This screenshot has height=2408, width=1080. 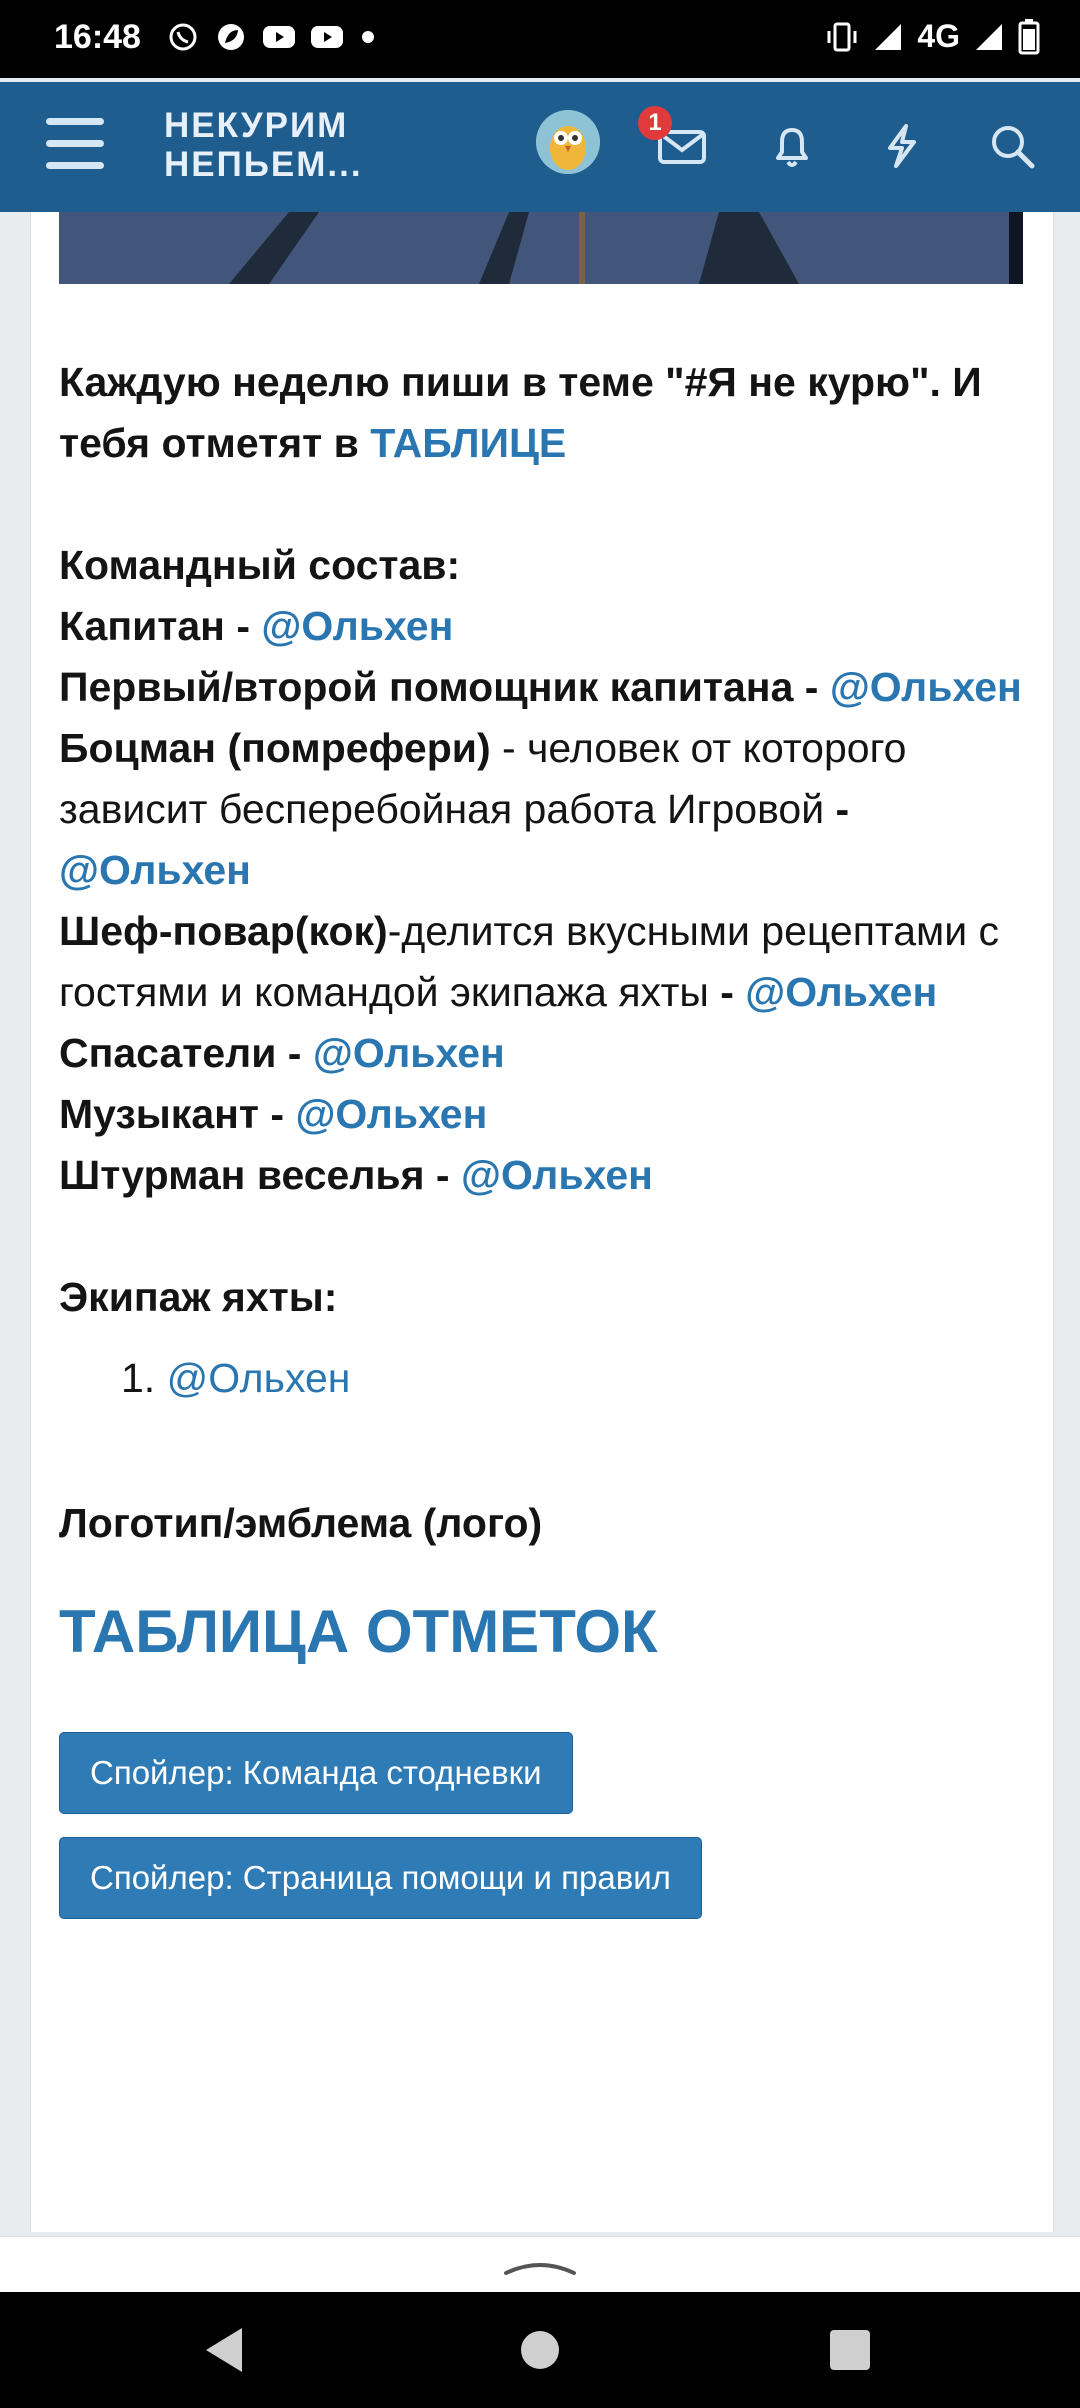 What do you see at coordinates (575, 1378) in the screenshot?
I see `crew-list-item: 1. @Ольхен` at bounding box center [575, 1378].